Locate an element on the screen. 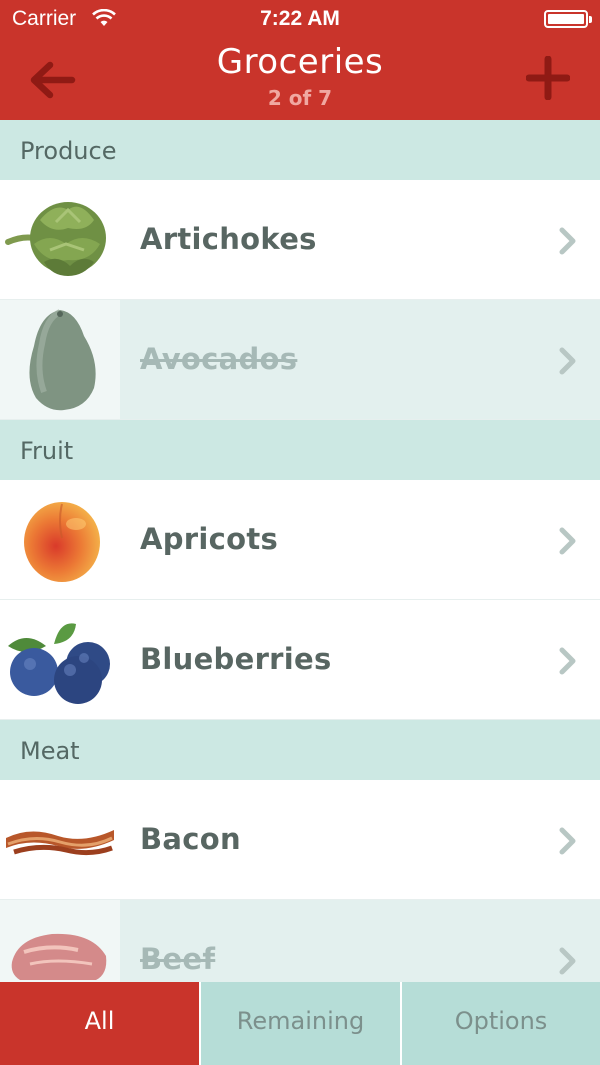 This screenshot has height=1065, width=600. tab-options: Options is located at coordinates (501, 1023).